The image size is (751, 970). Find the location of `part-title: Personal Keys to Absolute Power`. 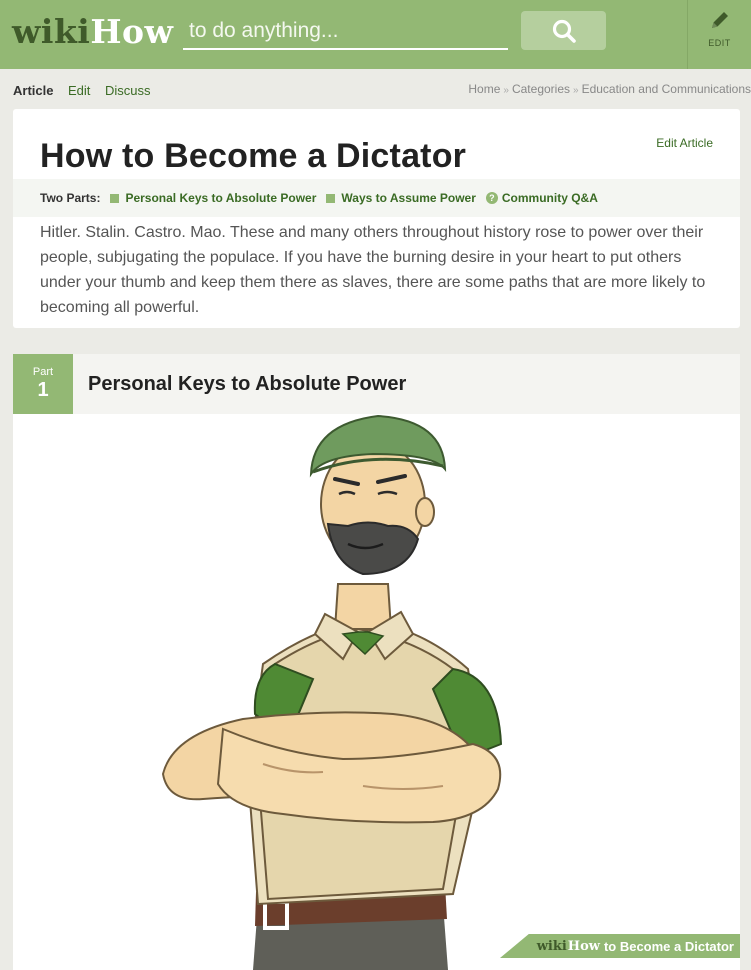

part-title: Personal Keys to Absolute Power is located at coordinates (247, 384).